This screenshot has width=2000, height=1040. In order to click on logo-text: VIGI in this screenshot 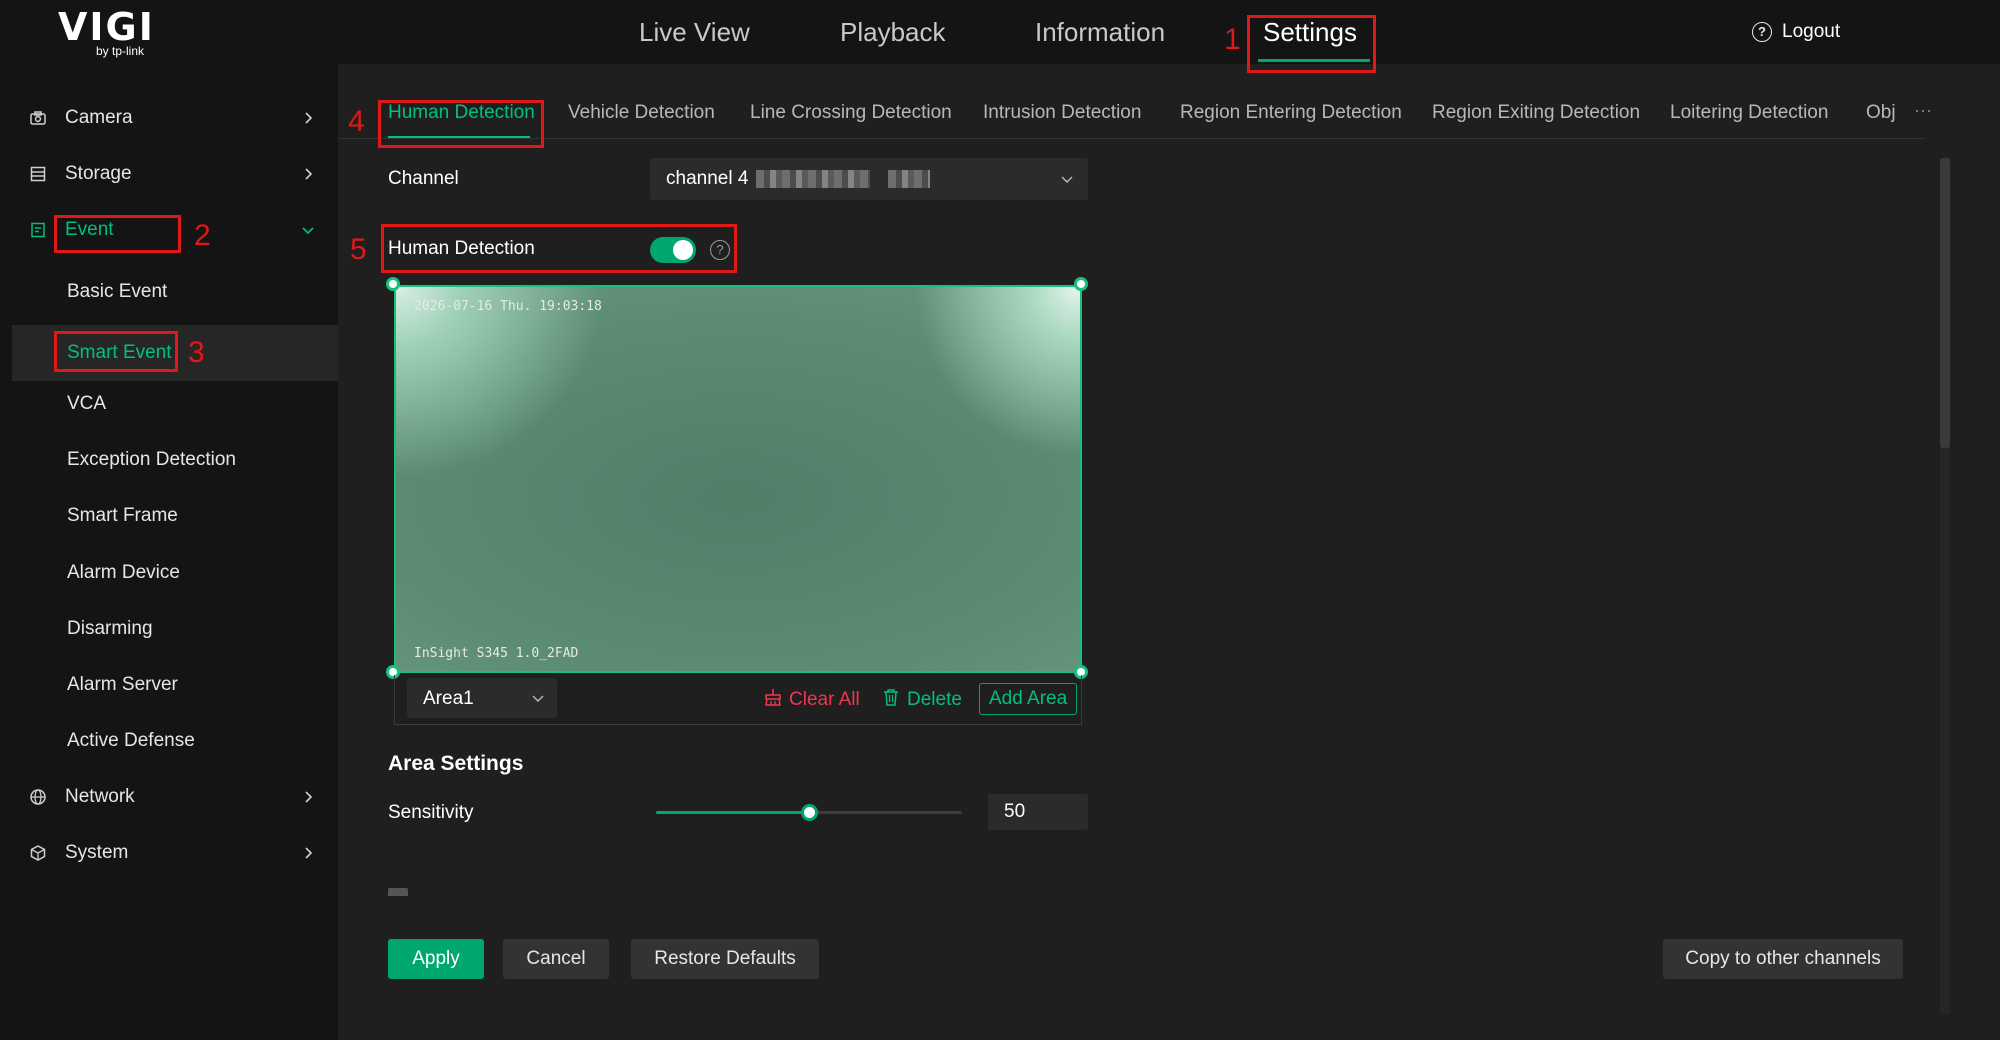, I will do `click(106, 27)`.